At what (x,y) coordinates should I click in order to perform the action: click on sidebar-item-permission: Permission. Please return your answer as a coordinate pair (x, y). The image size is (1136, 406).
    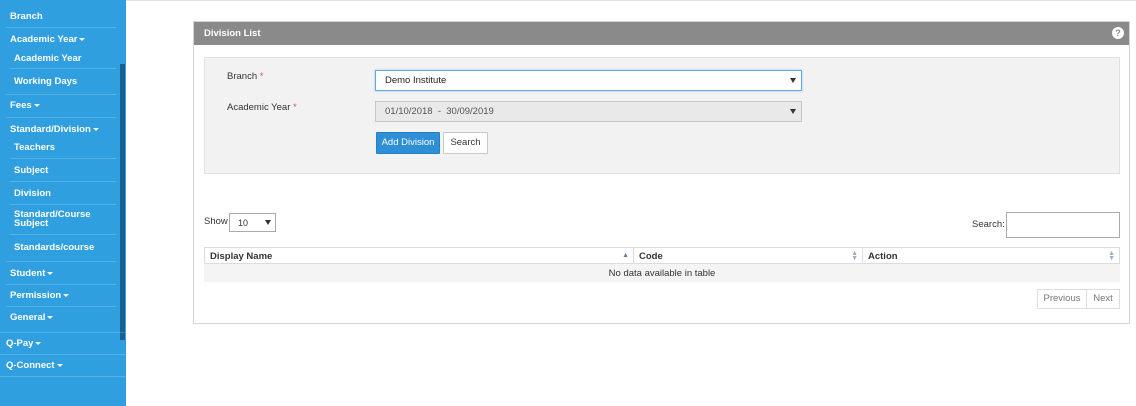
    Looking at the image, I should click on (40, 295).